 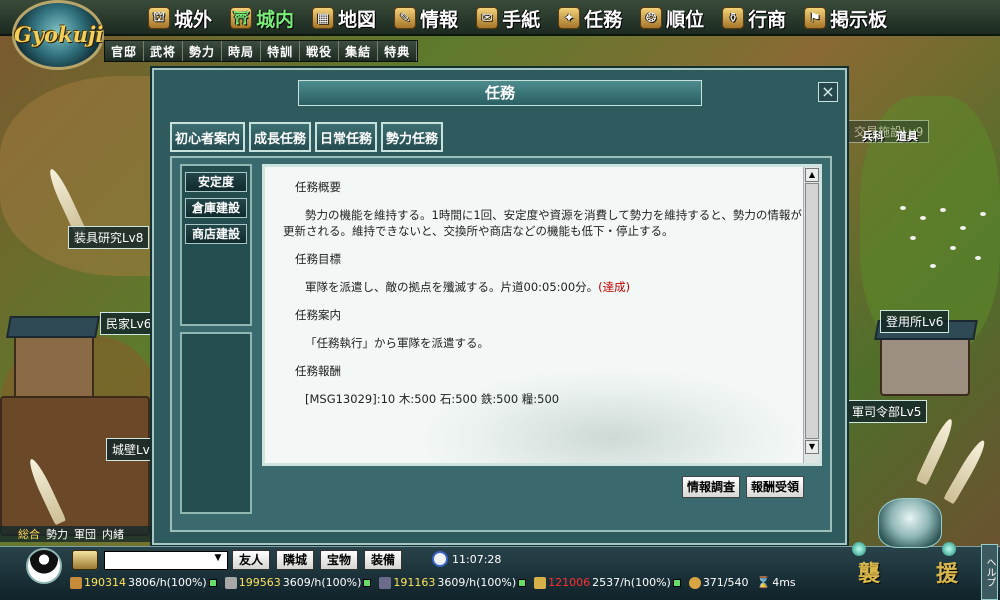 I want to click on stone-rate: 3609/h(100%), so click(x=322, y=582).